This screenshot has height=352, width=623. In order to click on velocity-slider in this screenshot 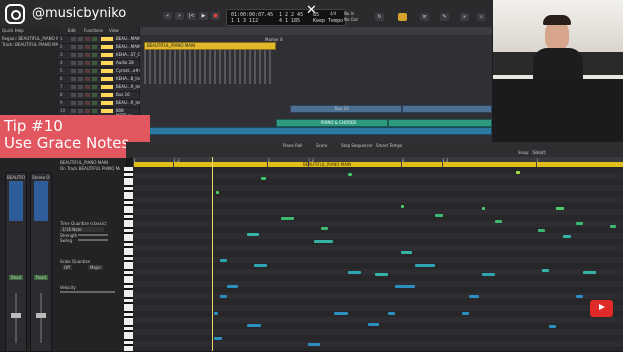, I will do `click(87, 292)`.